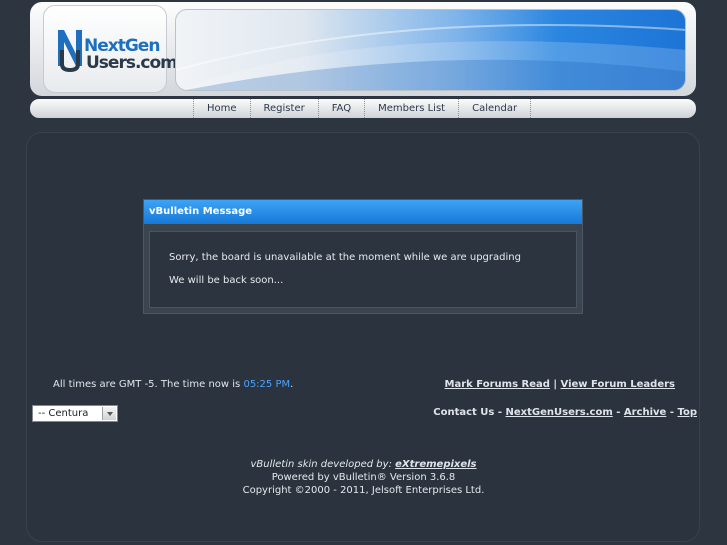 This screenshot has width=727, height=545. I want to click on style-chooser-select: -- Centura, so click(75, 413).